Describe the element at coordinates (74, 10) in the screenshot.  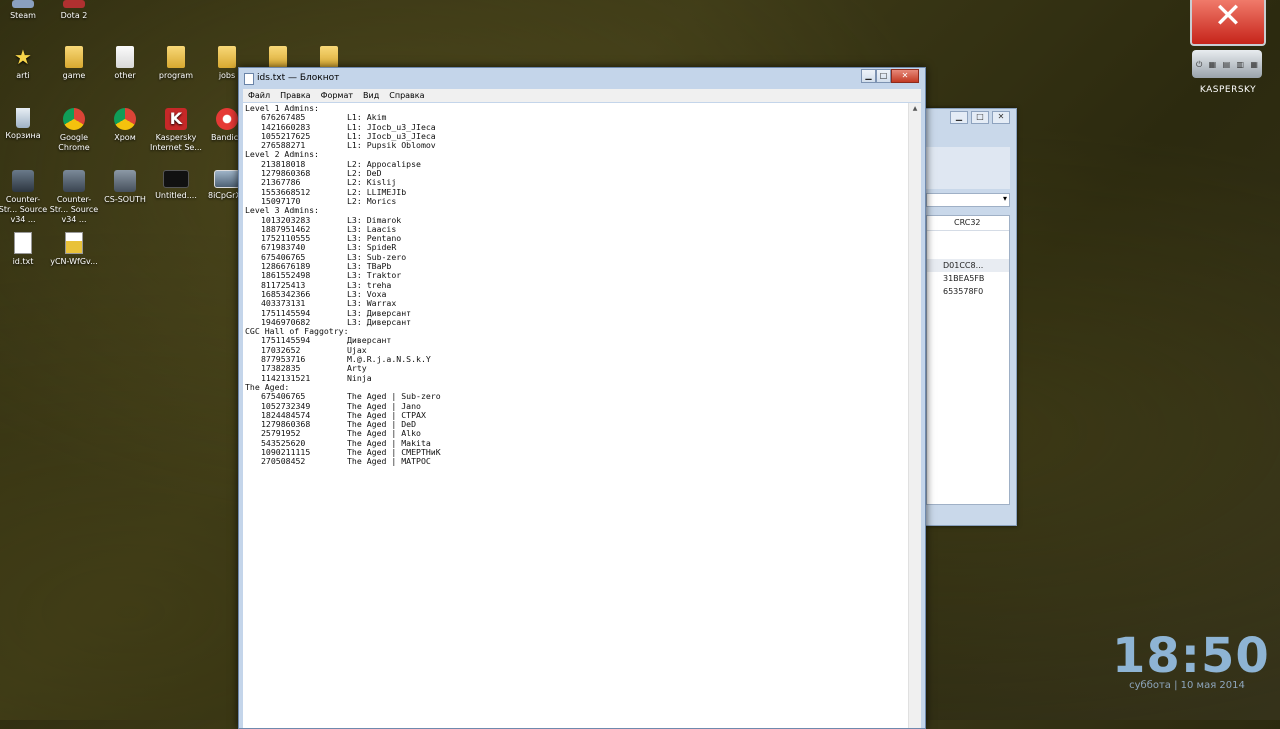
I see `desktop-icon-dota2: Dota 2` at that location.